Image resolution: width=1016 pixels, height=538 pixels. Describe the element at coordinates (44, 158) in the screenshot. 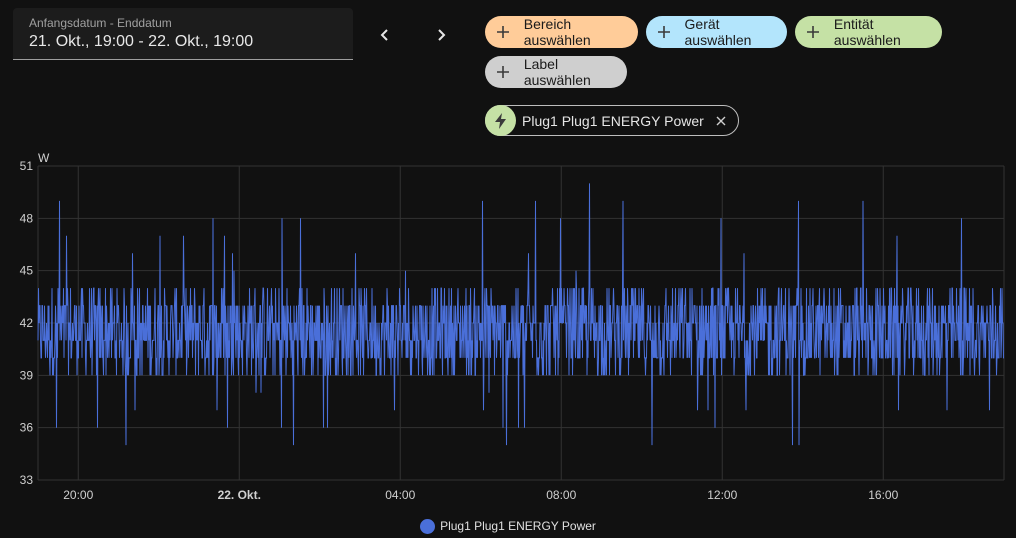

I see `y-axis-unit: W` at that location.